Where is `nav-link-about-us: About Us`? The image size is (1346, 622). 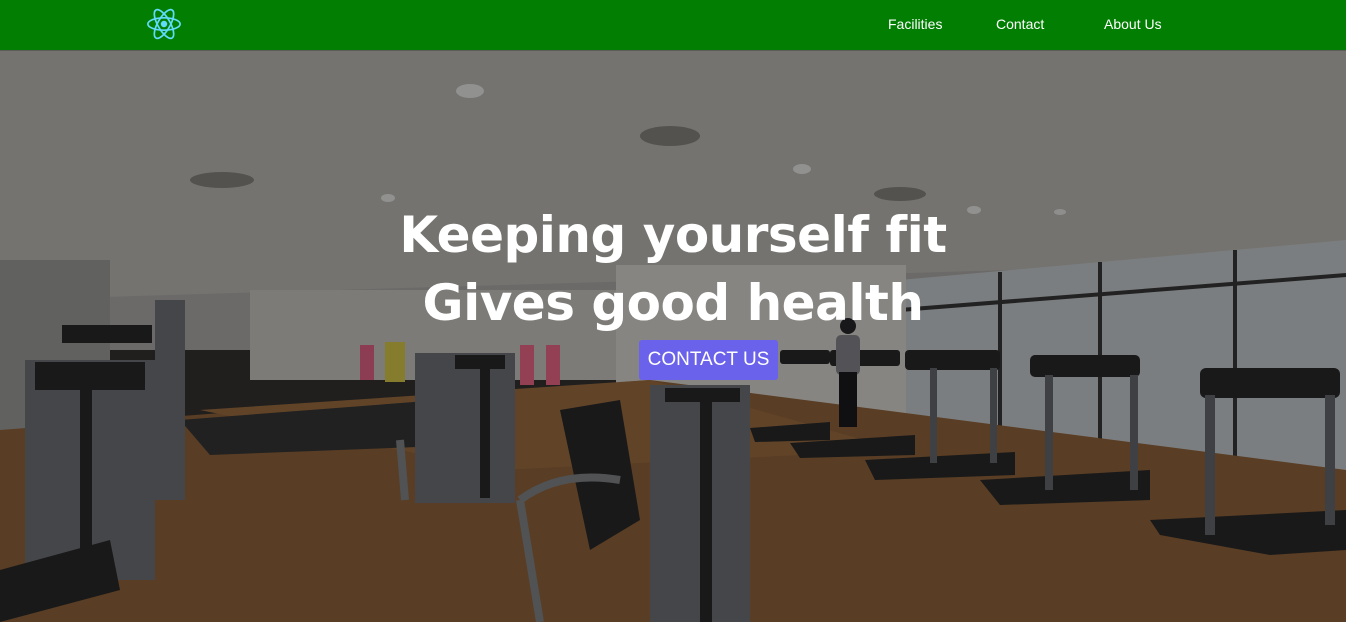
nav-link-about-us: About Us is located at coordinates (1133, 24).